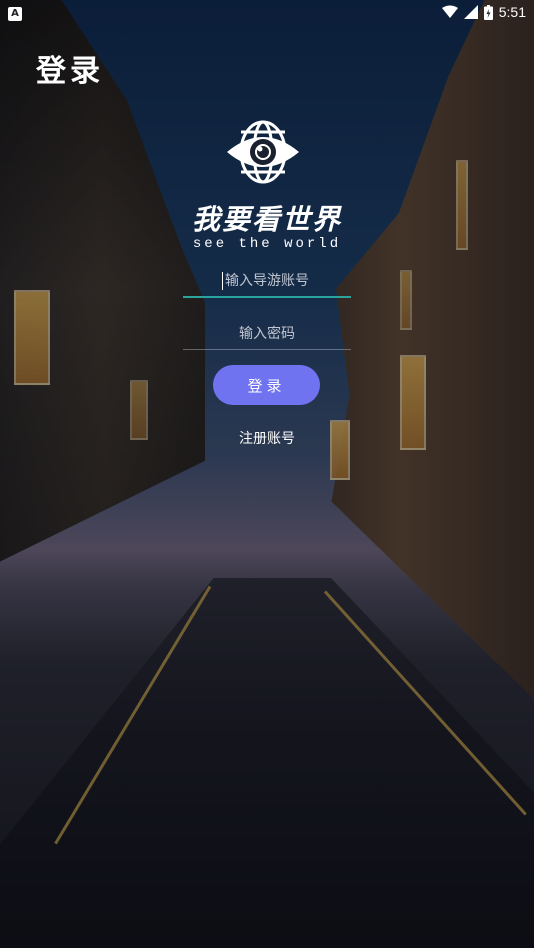 The image size is (534, 948). What do you see at coordinates (263, 152) in the screenshot?
I see `eye-globe-icon` at bounding box center [263, 152].